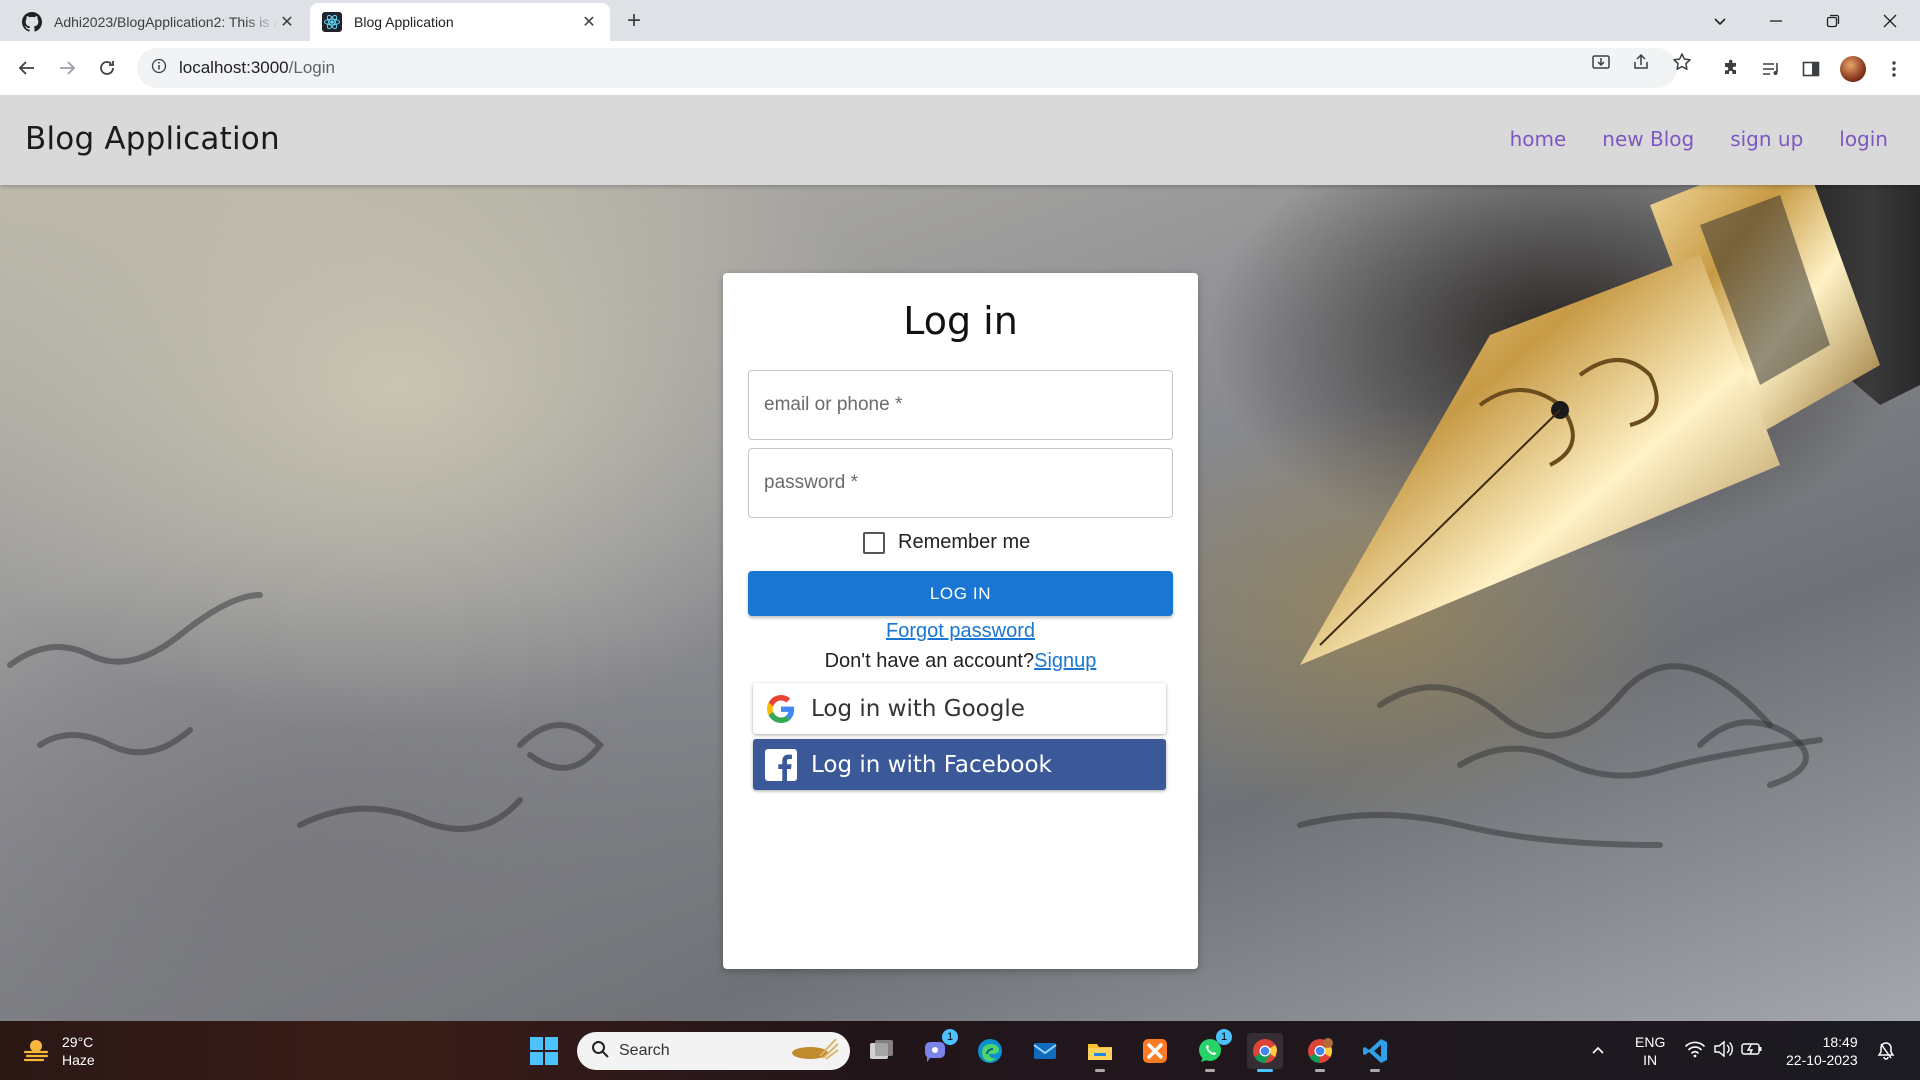 The image size is (1920, 1080). I want to click on github-icon, so click(32, 22).